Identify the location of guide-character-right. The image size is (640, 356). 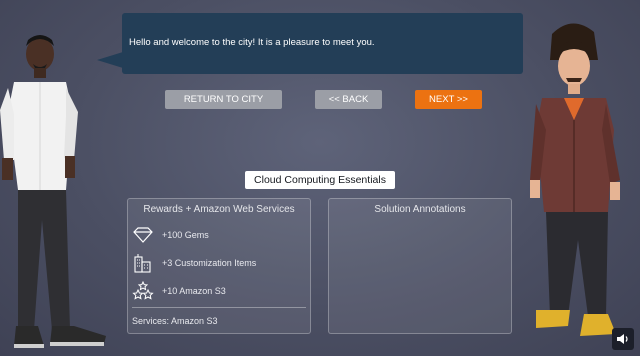
(575, 179).